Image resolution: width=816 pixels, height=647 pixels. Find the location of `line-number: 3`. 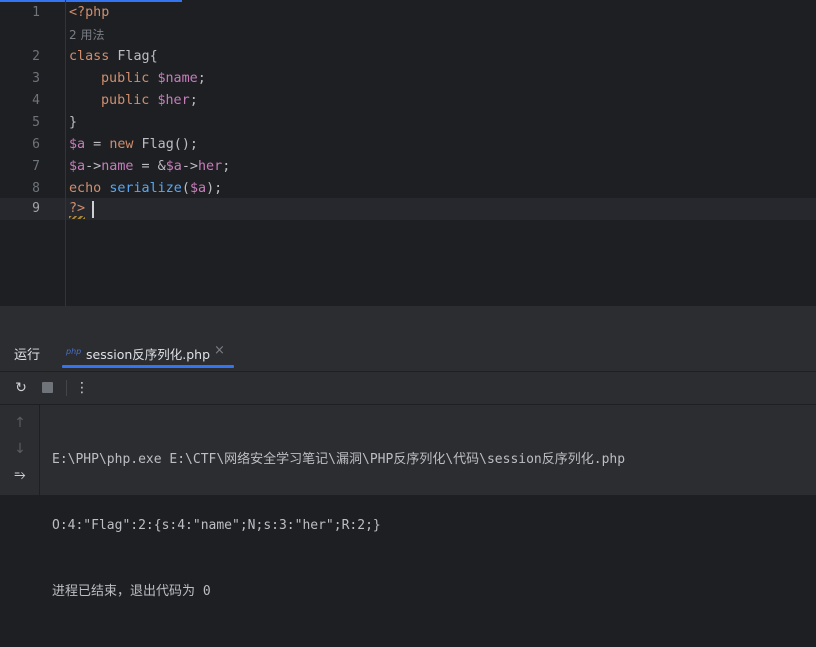

line-number: 3 is located at coordinates (36, 78).